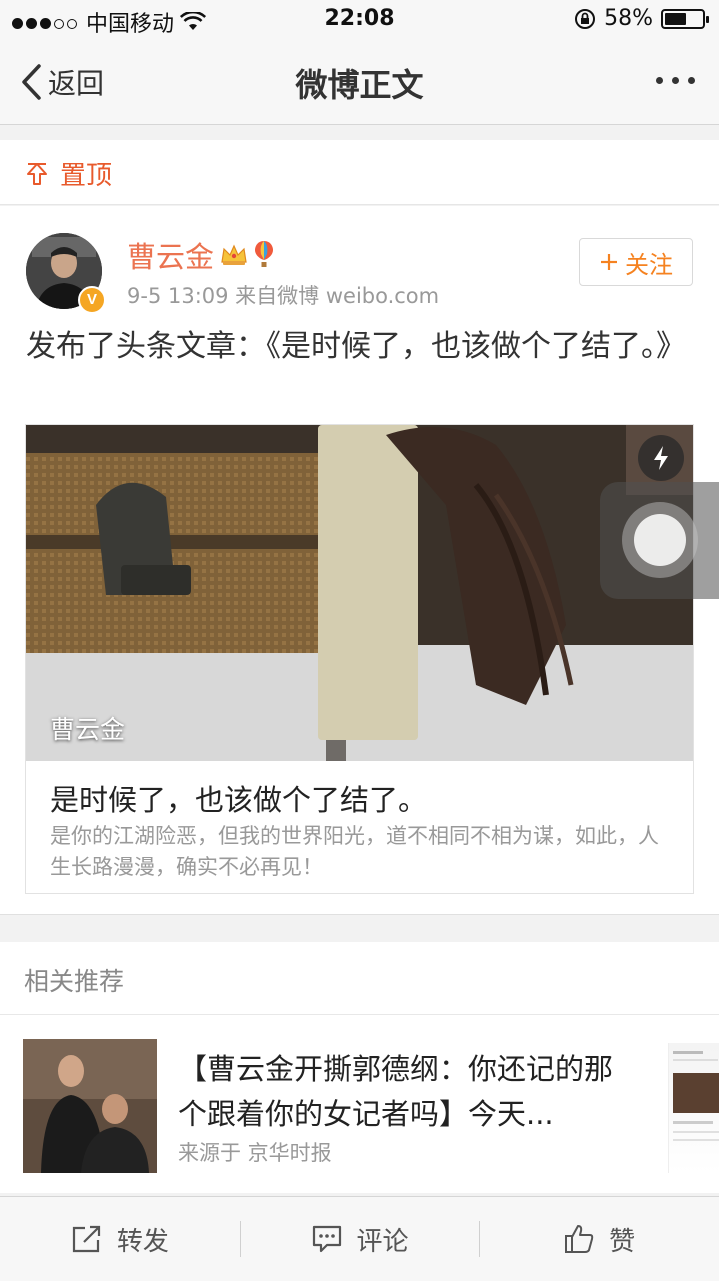  What do you see at coordinates (356, 346) in the screenshot?
I see `post-text: 发布了头条文章：《是时候了，也该做个了结了。》` at bounding box center [356, 346].